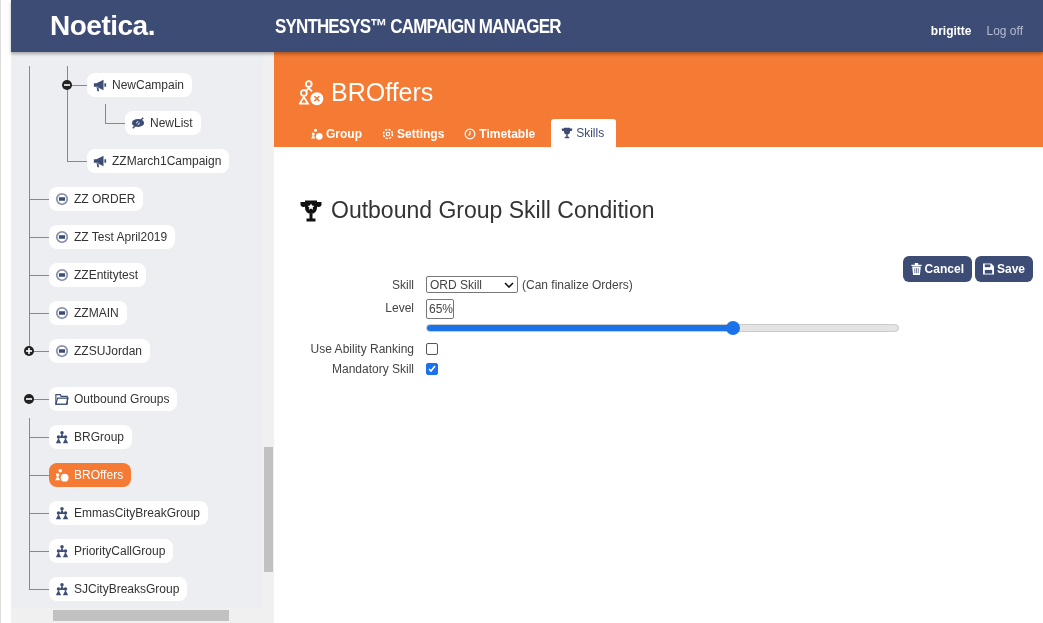  I want to click on tree-item: ZZSUJordan, so click(100, 351).